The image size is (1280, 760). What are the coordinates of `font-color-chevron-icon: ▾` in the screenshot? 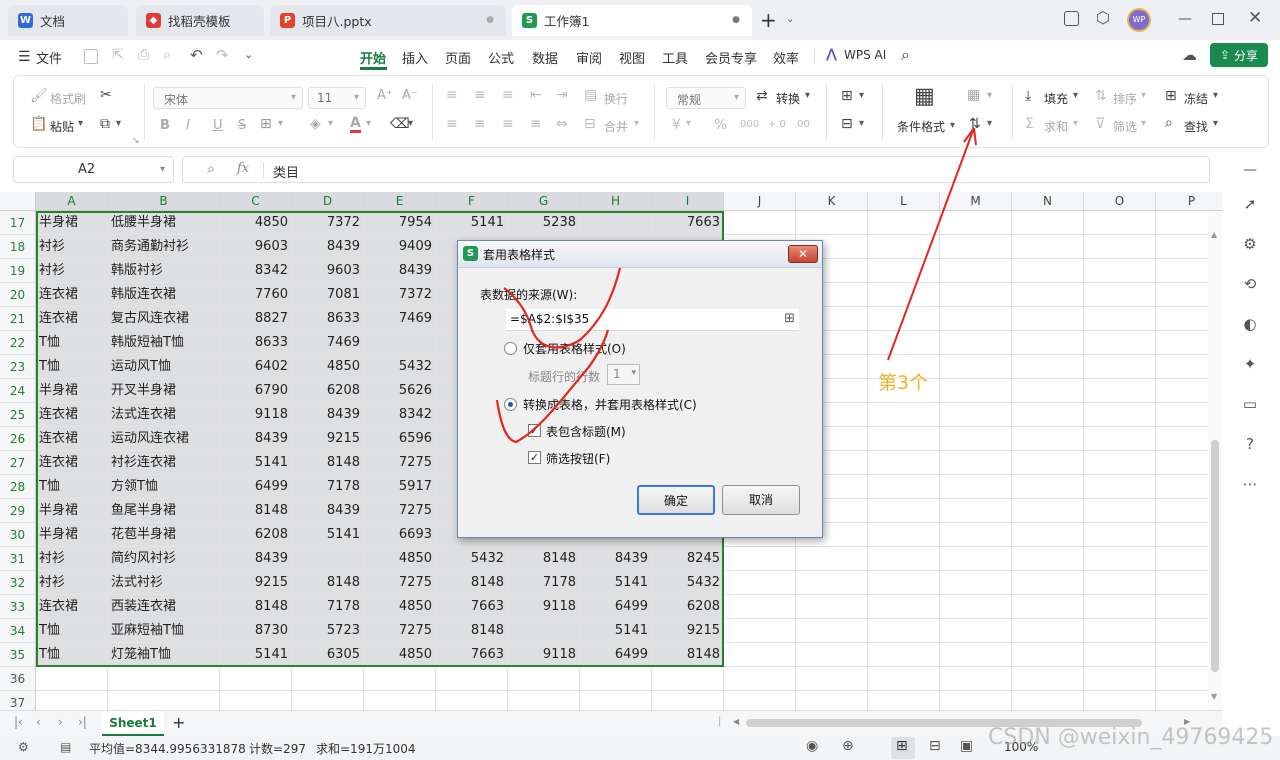 It's located at (368, 123).